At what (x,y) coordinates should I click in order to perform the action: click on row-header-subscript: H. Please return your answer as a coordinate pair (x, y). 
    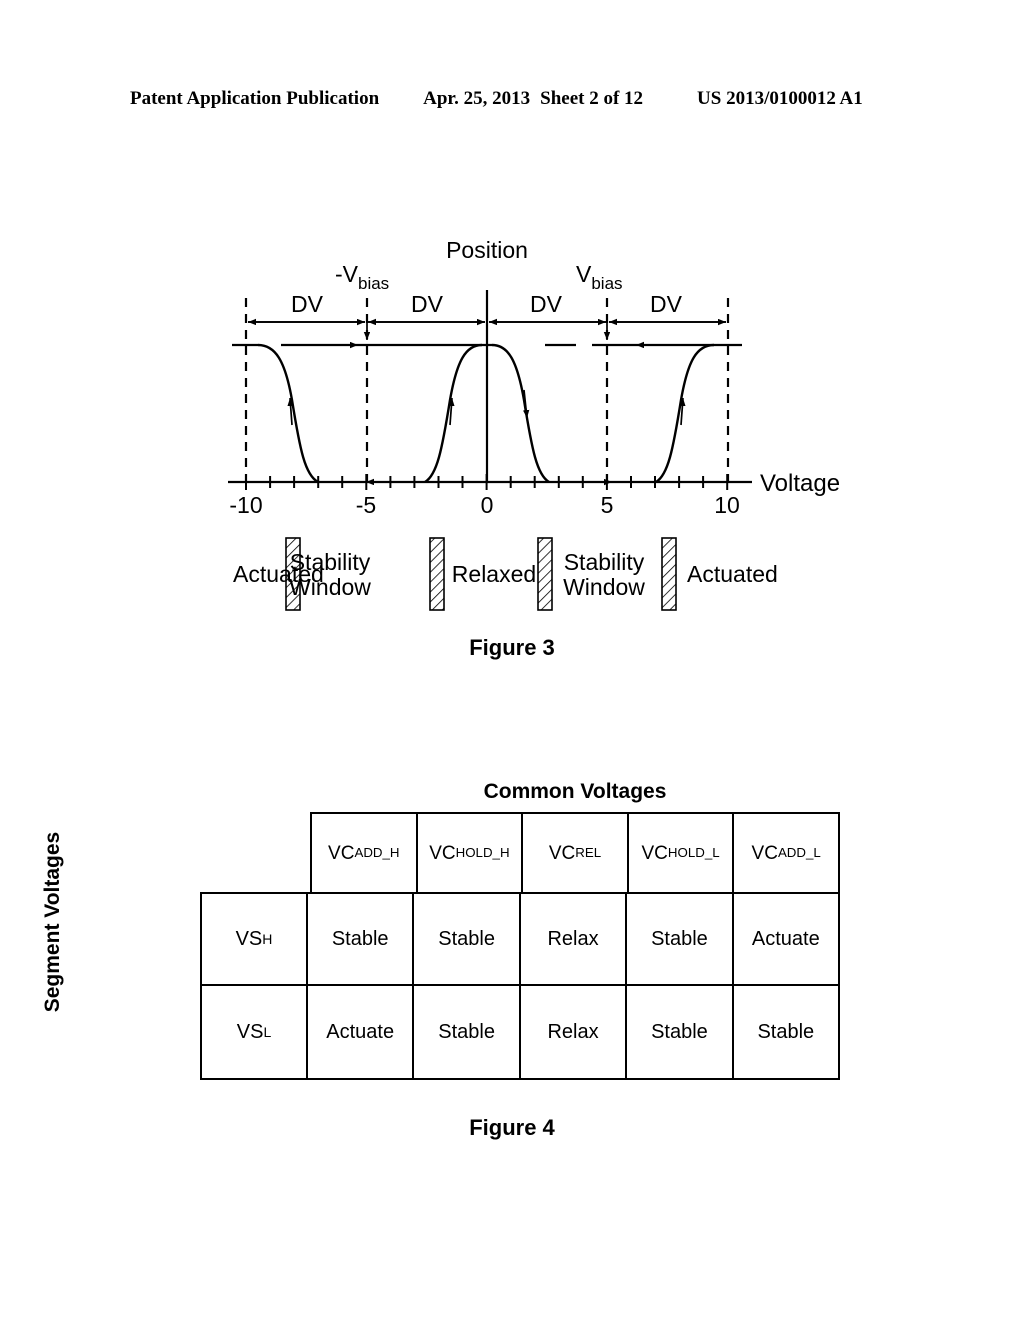
    Looking at the image, I should click on (267, 939).